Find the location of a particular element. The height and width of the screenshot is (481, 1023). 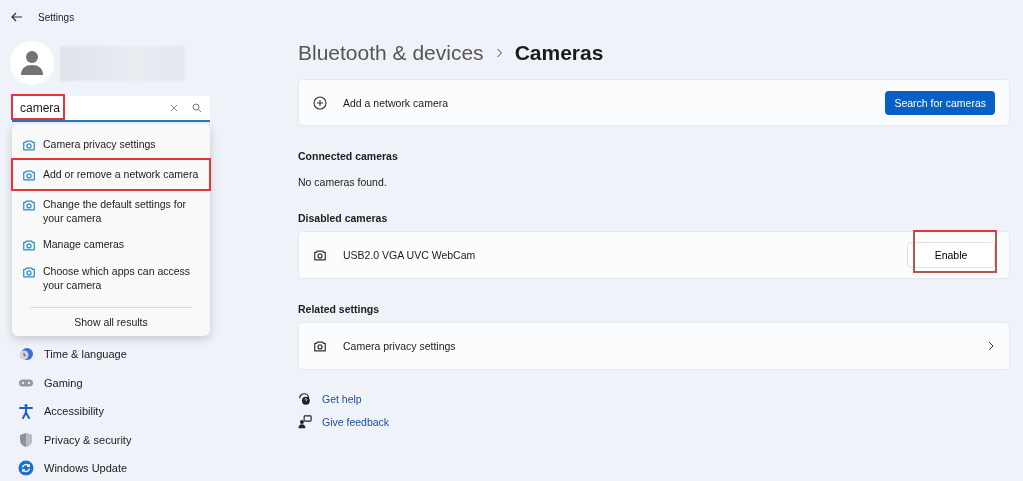

enable-button: Enable is located at coordinates (951, 255).